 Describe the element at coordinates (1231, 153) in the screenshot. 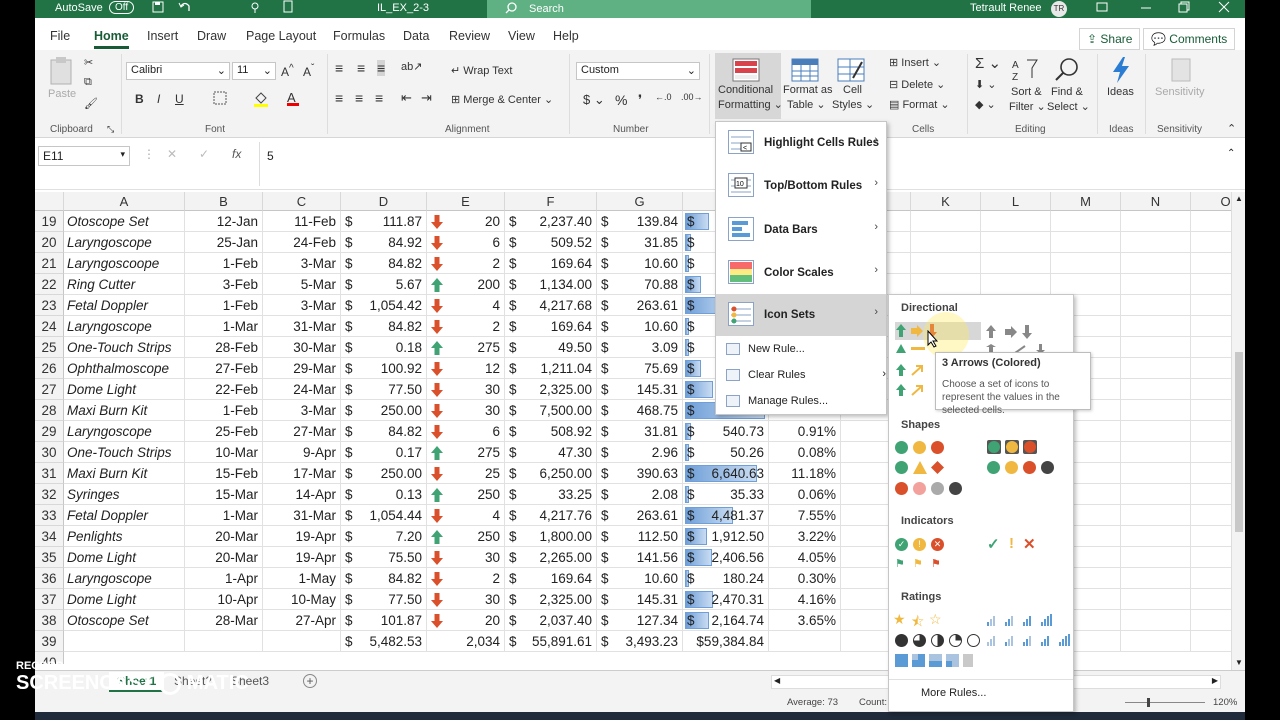

I see `expand-formula-icon: ⌃` at that location.